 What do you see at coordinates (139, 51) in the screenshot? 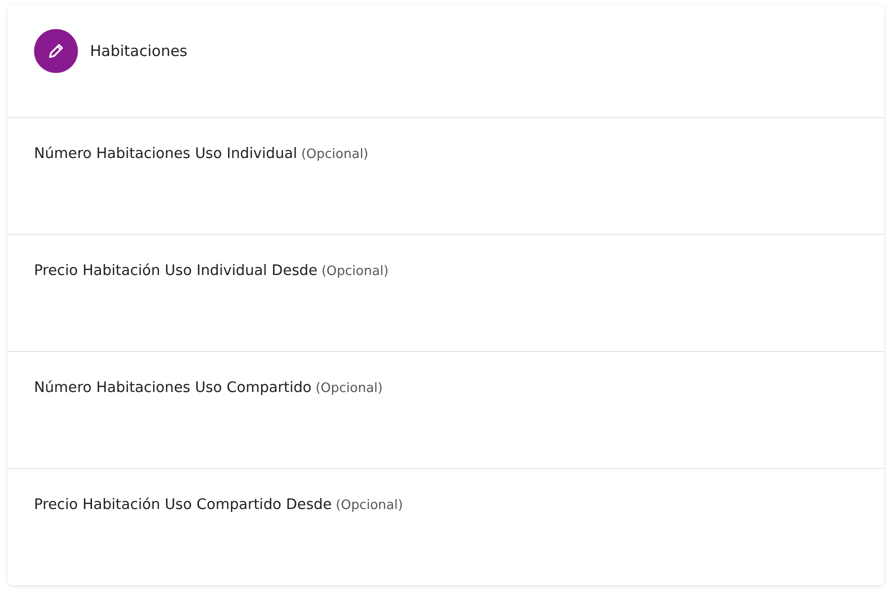
I see `section-title: Habitaciones` at bounding box center [139, 51].